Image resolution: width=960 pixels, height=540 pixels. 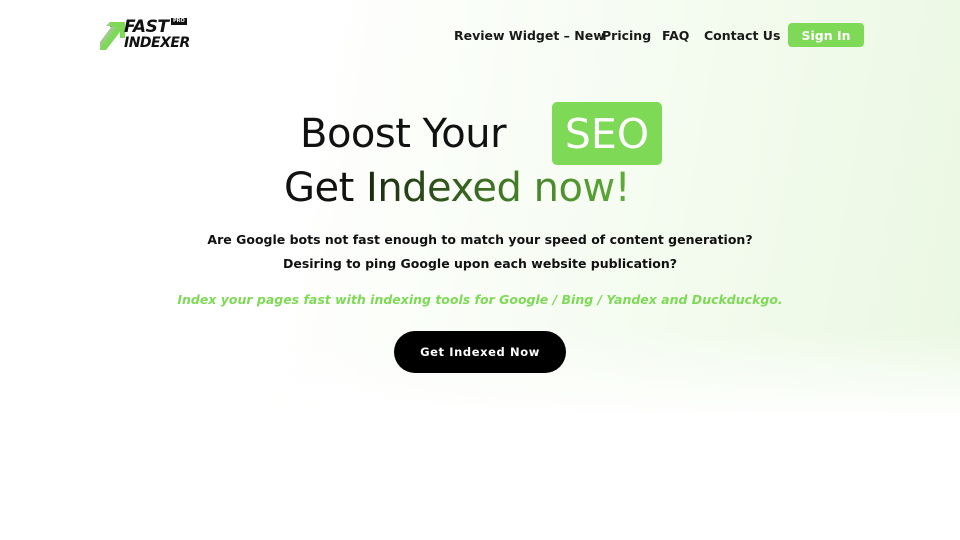 I want to click on hero-heading-line1: Boost Your, so click(x=403, y=134).